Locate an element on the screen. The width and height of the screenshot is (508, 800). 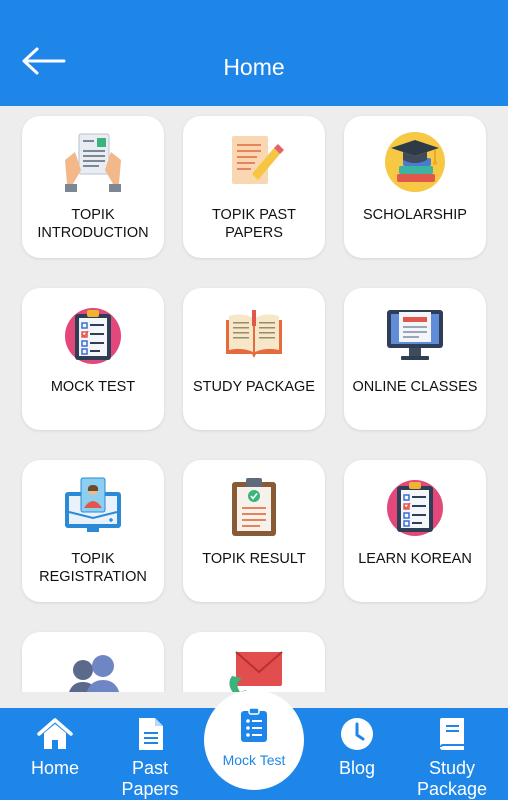
card-label-line2: REGISTRATION is located at coordinates (93, 577).